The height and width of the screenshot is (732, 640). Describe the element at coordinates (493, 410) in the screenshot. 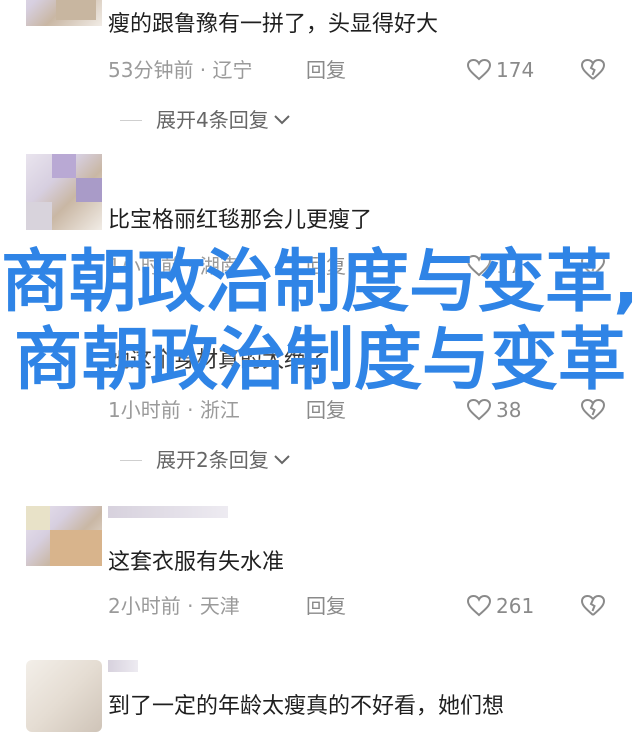

I see `like-button: 38` at that location.